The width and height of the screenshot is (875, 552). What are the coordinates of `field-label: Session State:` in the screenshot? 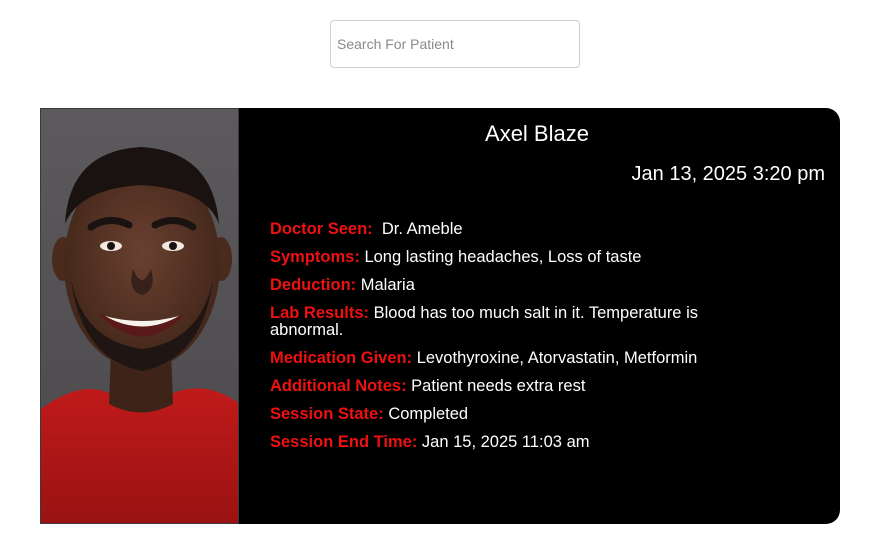 It's located at (327, 414).